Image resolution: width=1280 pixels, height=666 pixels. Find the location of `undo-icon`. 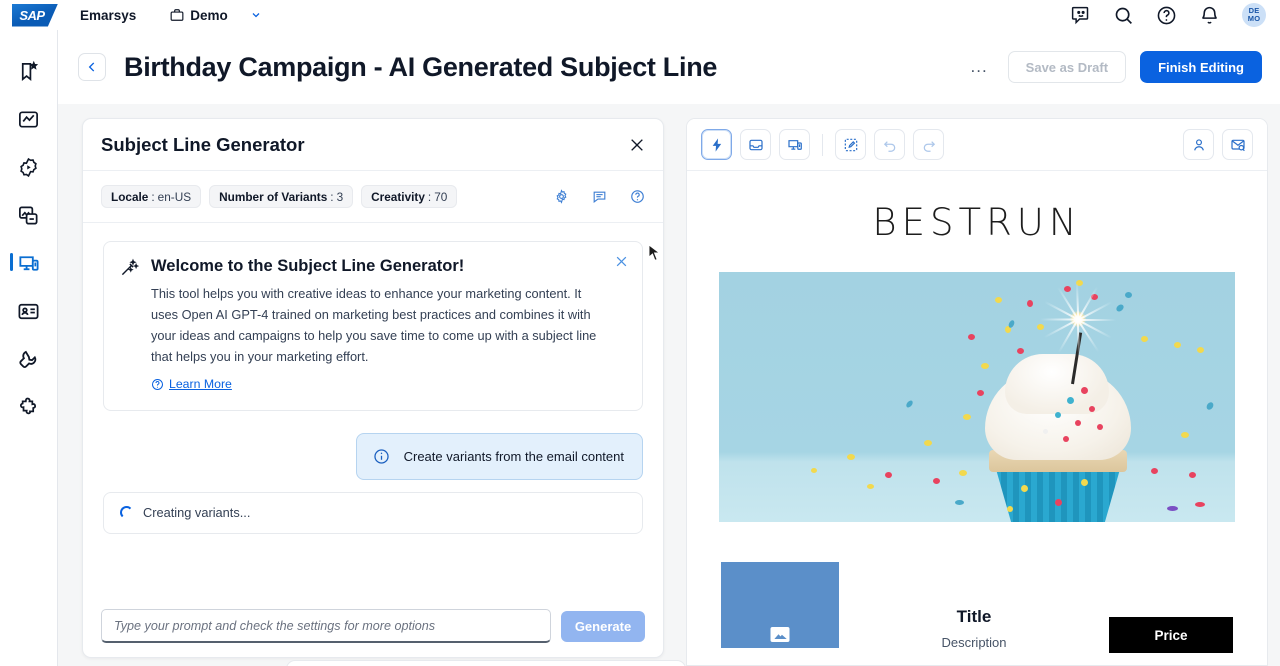

undo-icon is located at coordinates (889, 146).